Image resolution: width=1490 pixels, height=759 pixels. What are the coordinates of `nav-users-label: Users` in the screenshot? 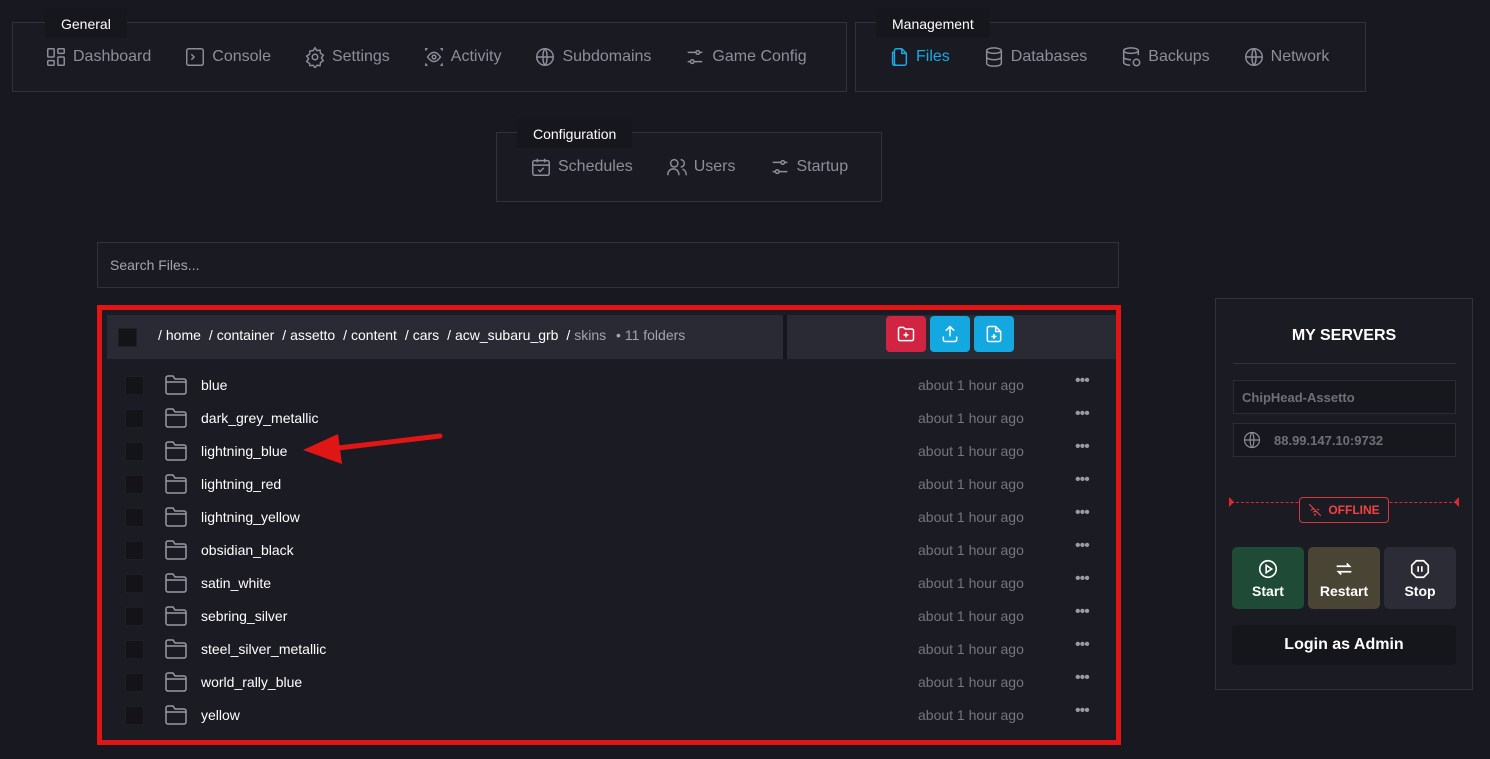 It's located at (714, 166).